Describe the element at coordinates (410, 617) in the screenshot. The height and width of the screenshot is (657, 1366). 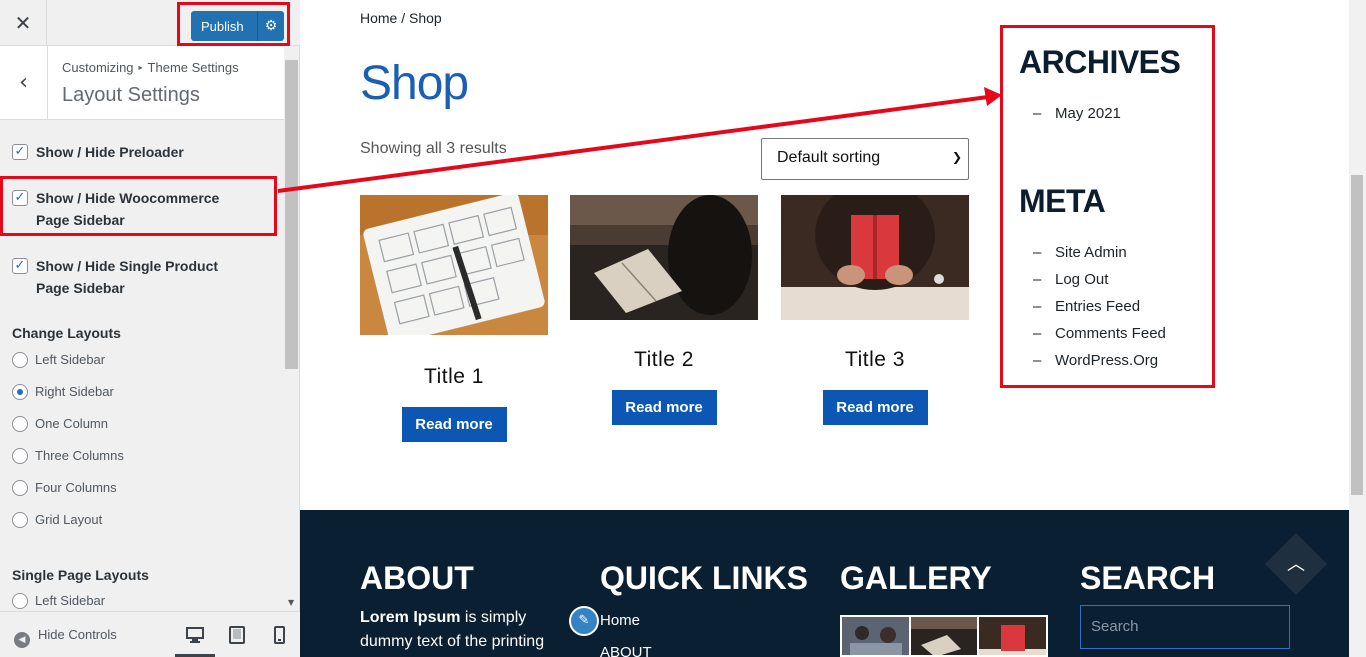
I see `about-bold: Lorem Ipsum` at that location.